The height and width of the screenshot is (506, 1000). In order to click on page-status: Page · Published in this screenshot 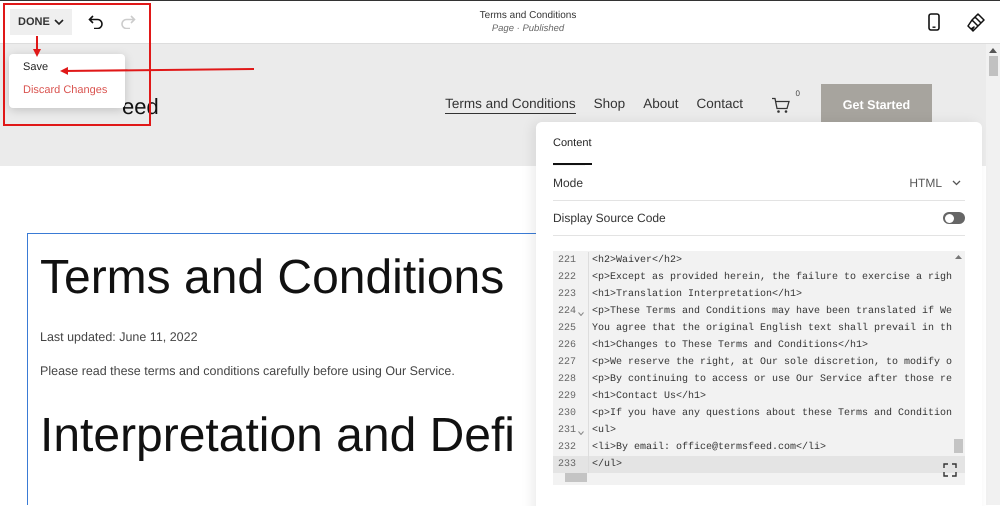, I will do `click(528, 28)`.